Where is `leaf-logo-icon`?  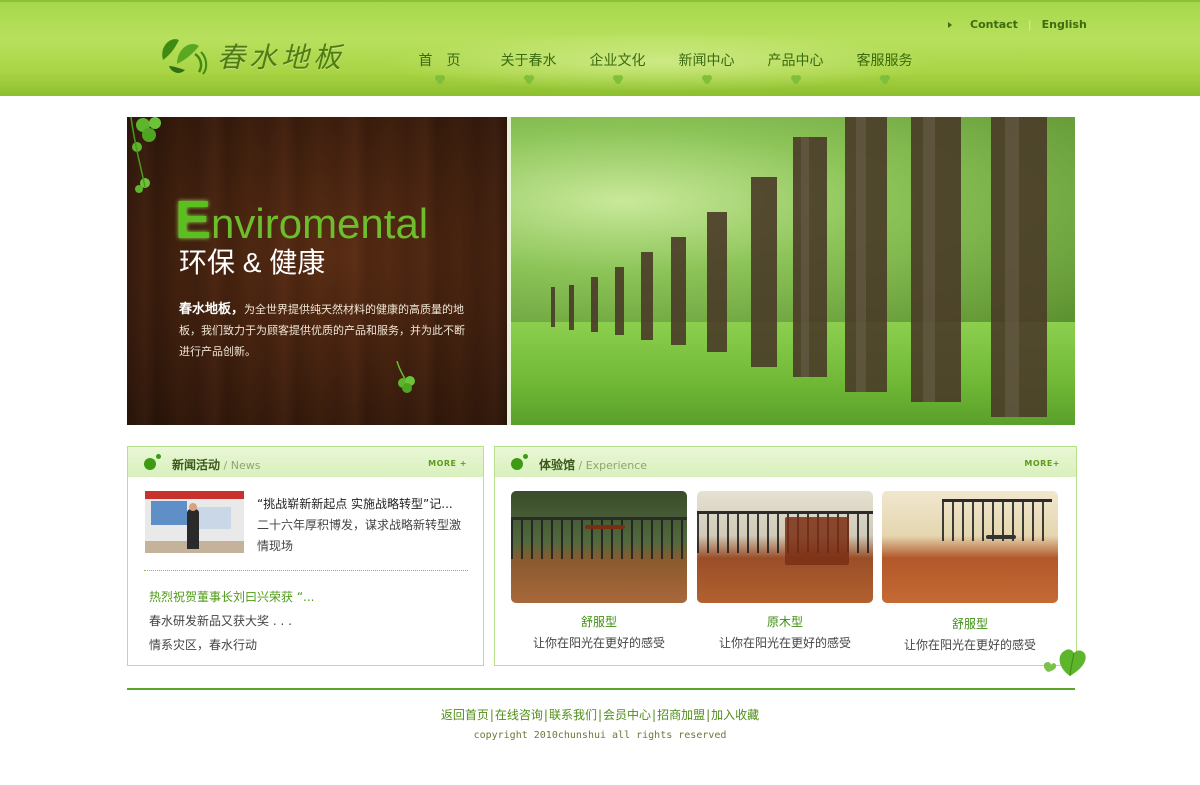
leaf-logo-icon is located at coordinates (185, 57).